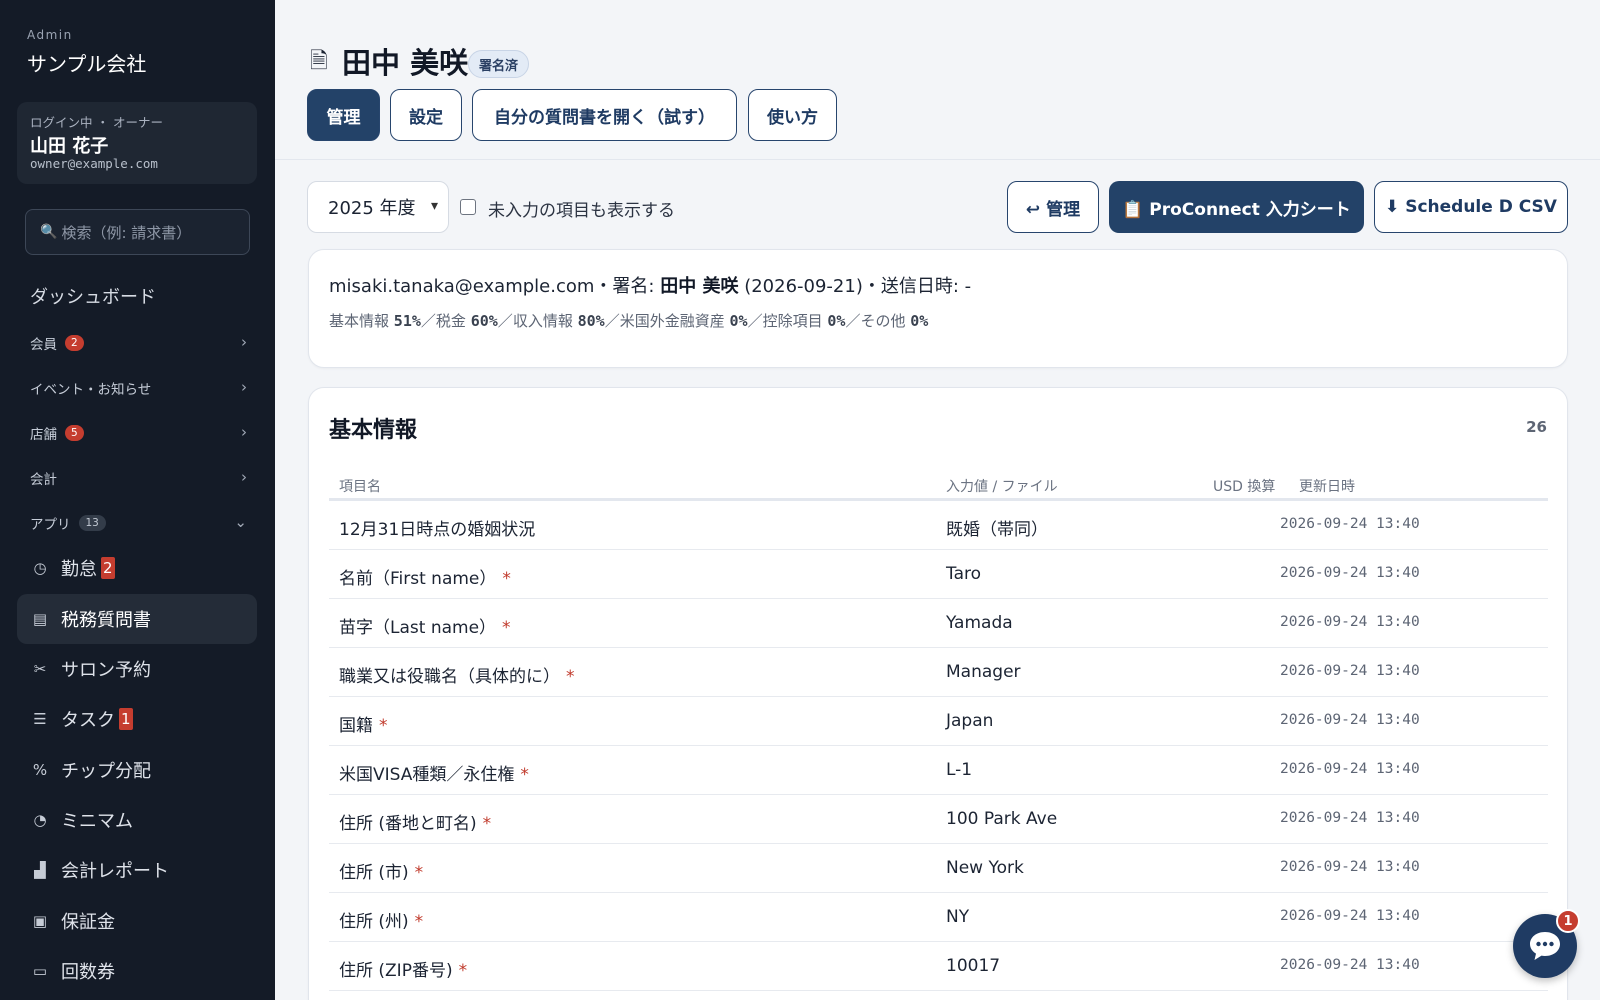 Image resolution: width=1600 pixels, height=1000 pixels. I want to click on table-row: 苗字（Last name） * Yamada 2026-09-24 13:40, so click(938, 623).